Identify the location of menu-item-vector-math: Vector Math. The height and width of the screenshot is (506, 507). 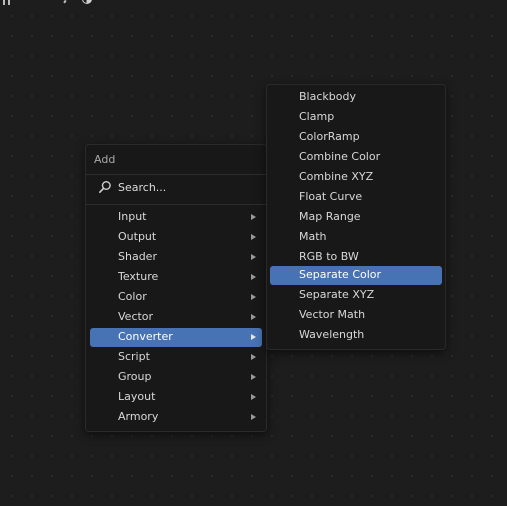
(356, 315).